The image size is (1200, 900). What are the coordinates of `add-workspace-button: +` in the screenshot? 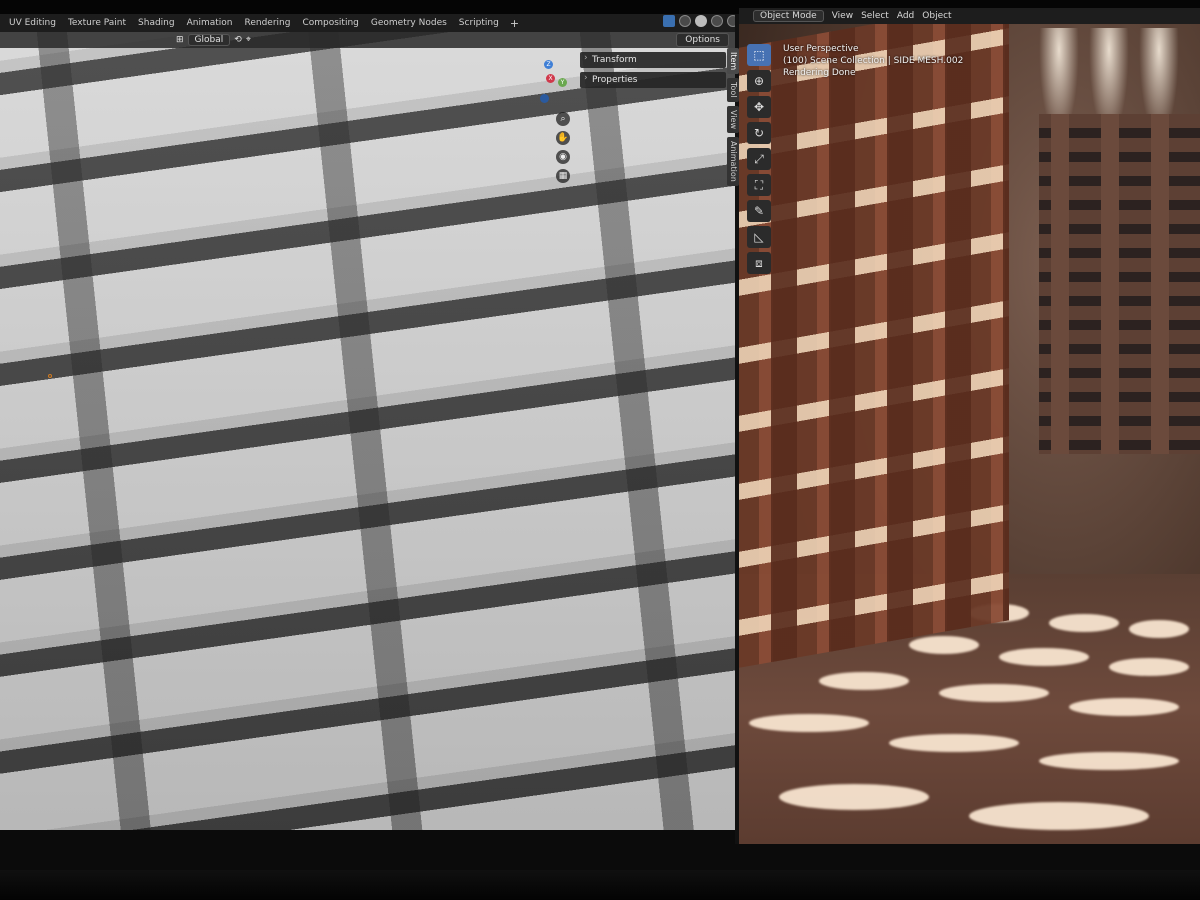 It's located at (514, 23).